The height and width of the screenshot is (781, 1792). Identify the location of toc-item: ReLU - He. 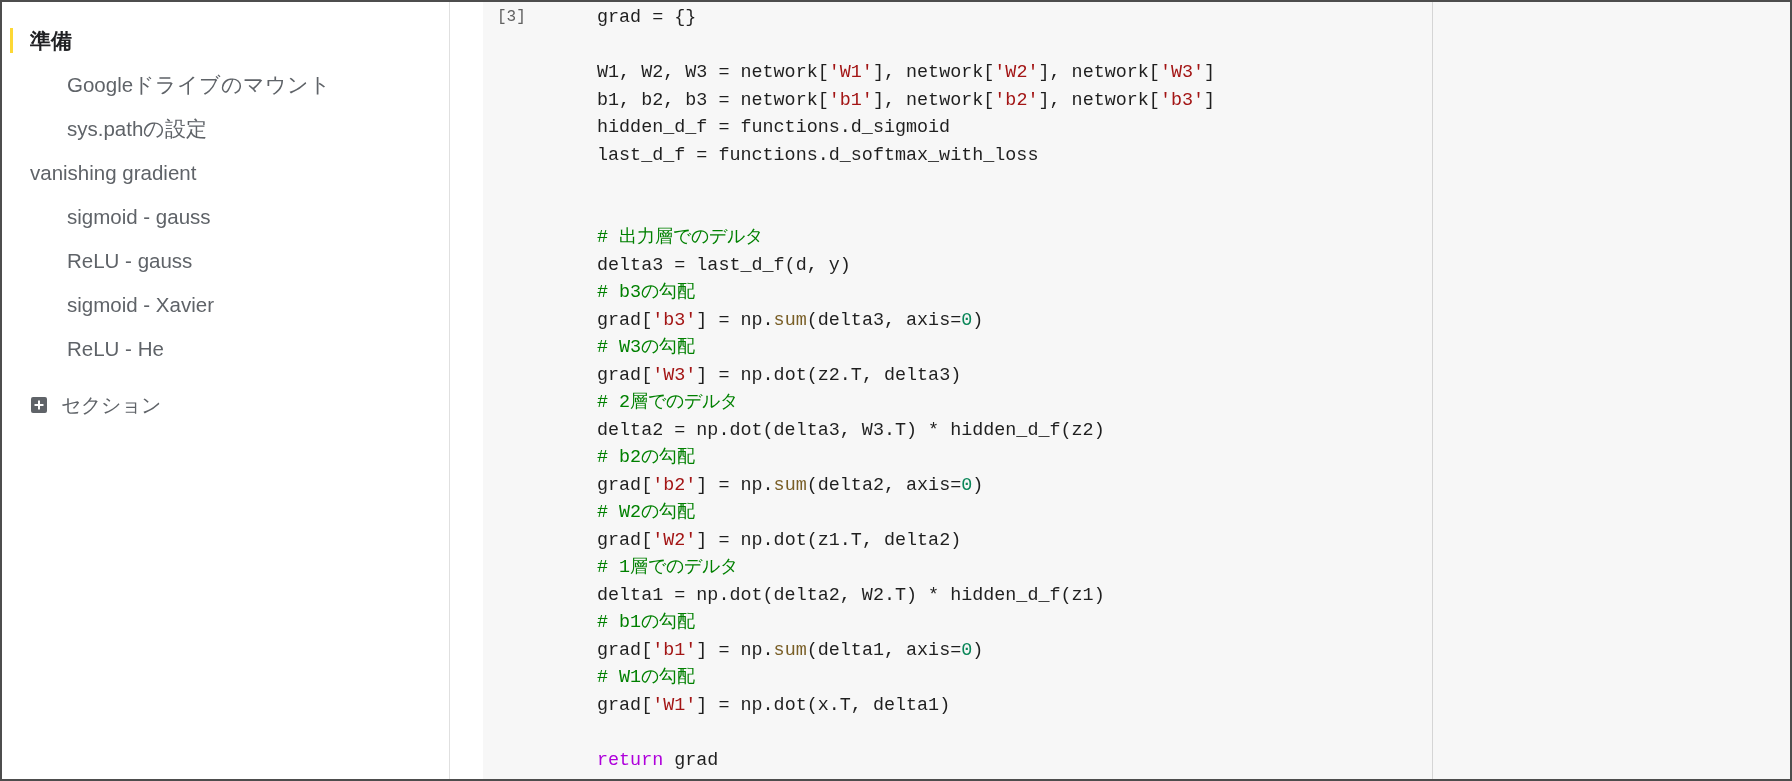
(105, 348).